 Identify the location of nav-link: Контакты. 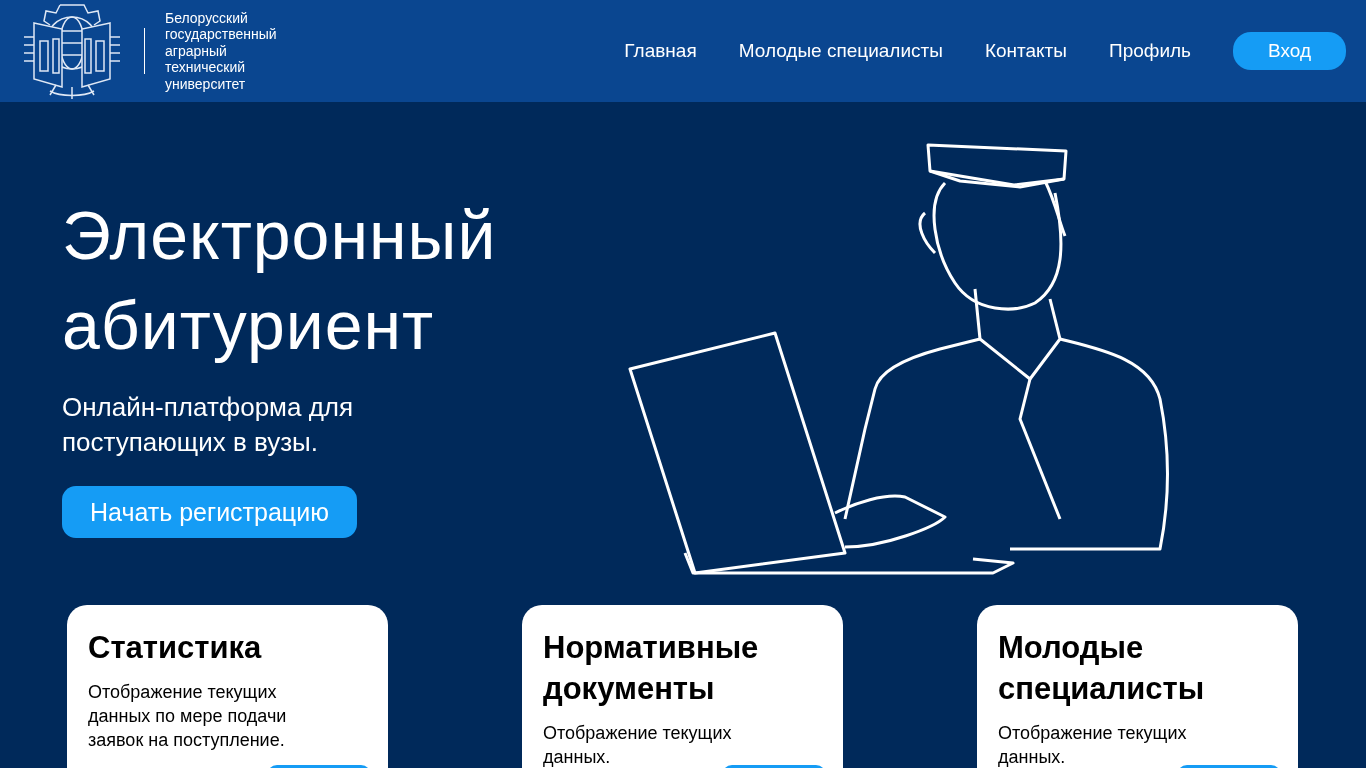
(1025, 51).